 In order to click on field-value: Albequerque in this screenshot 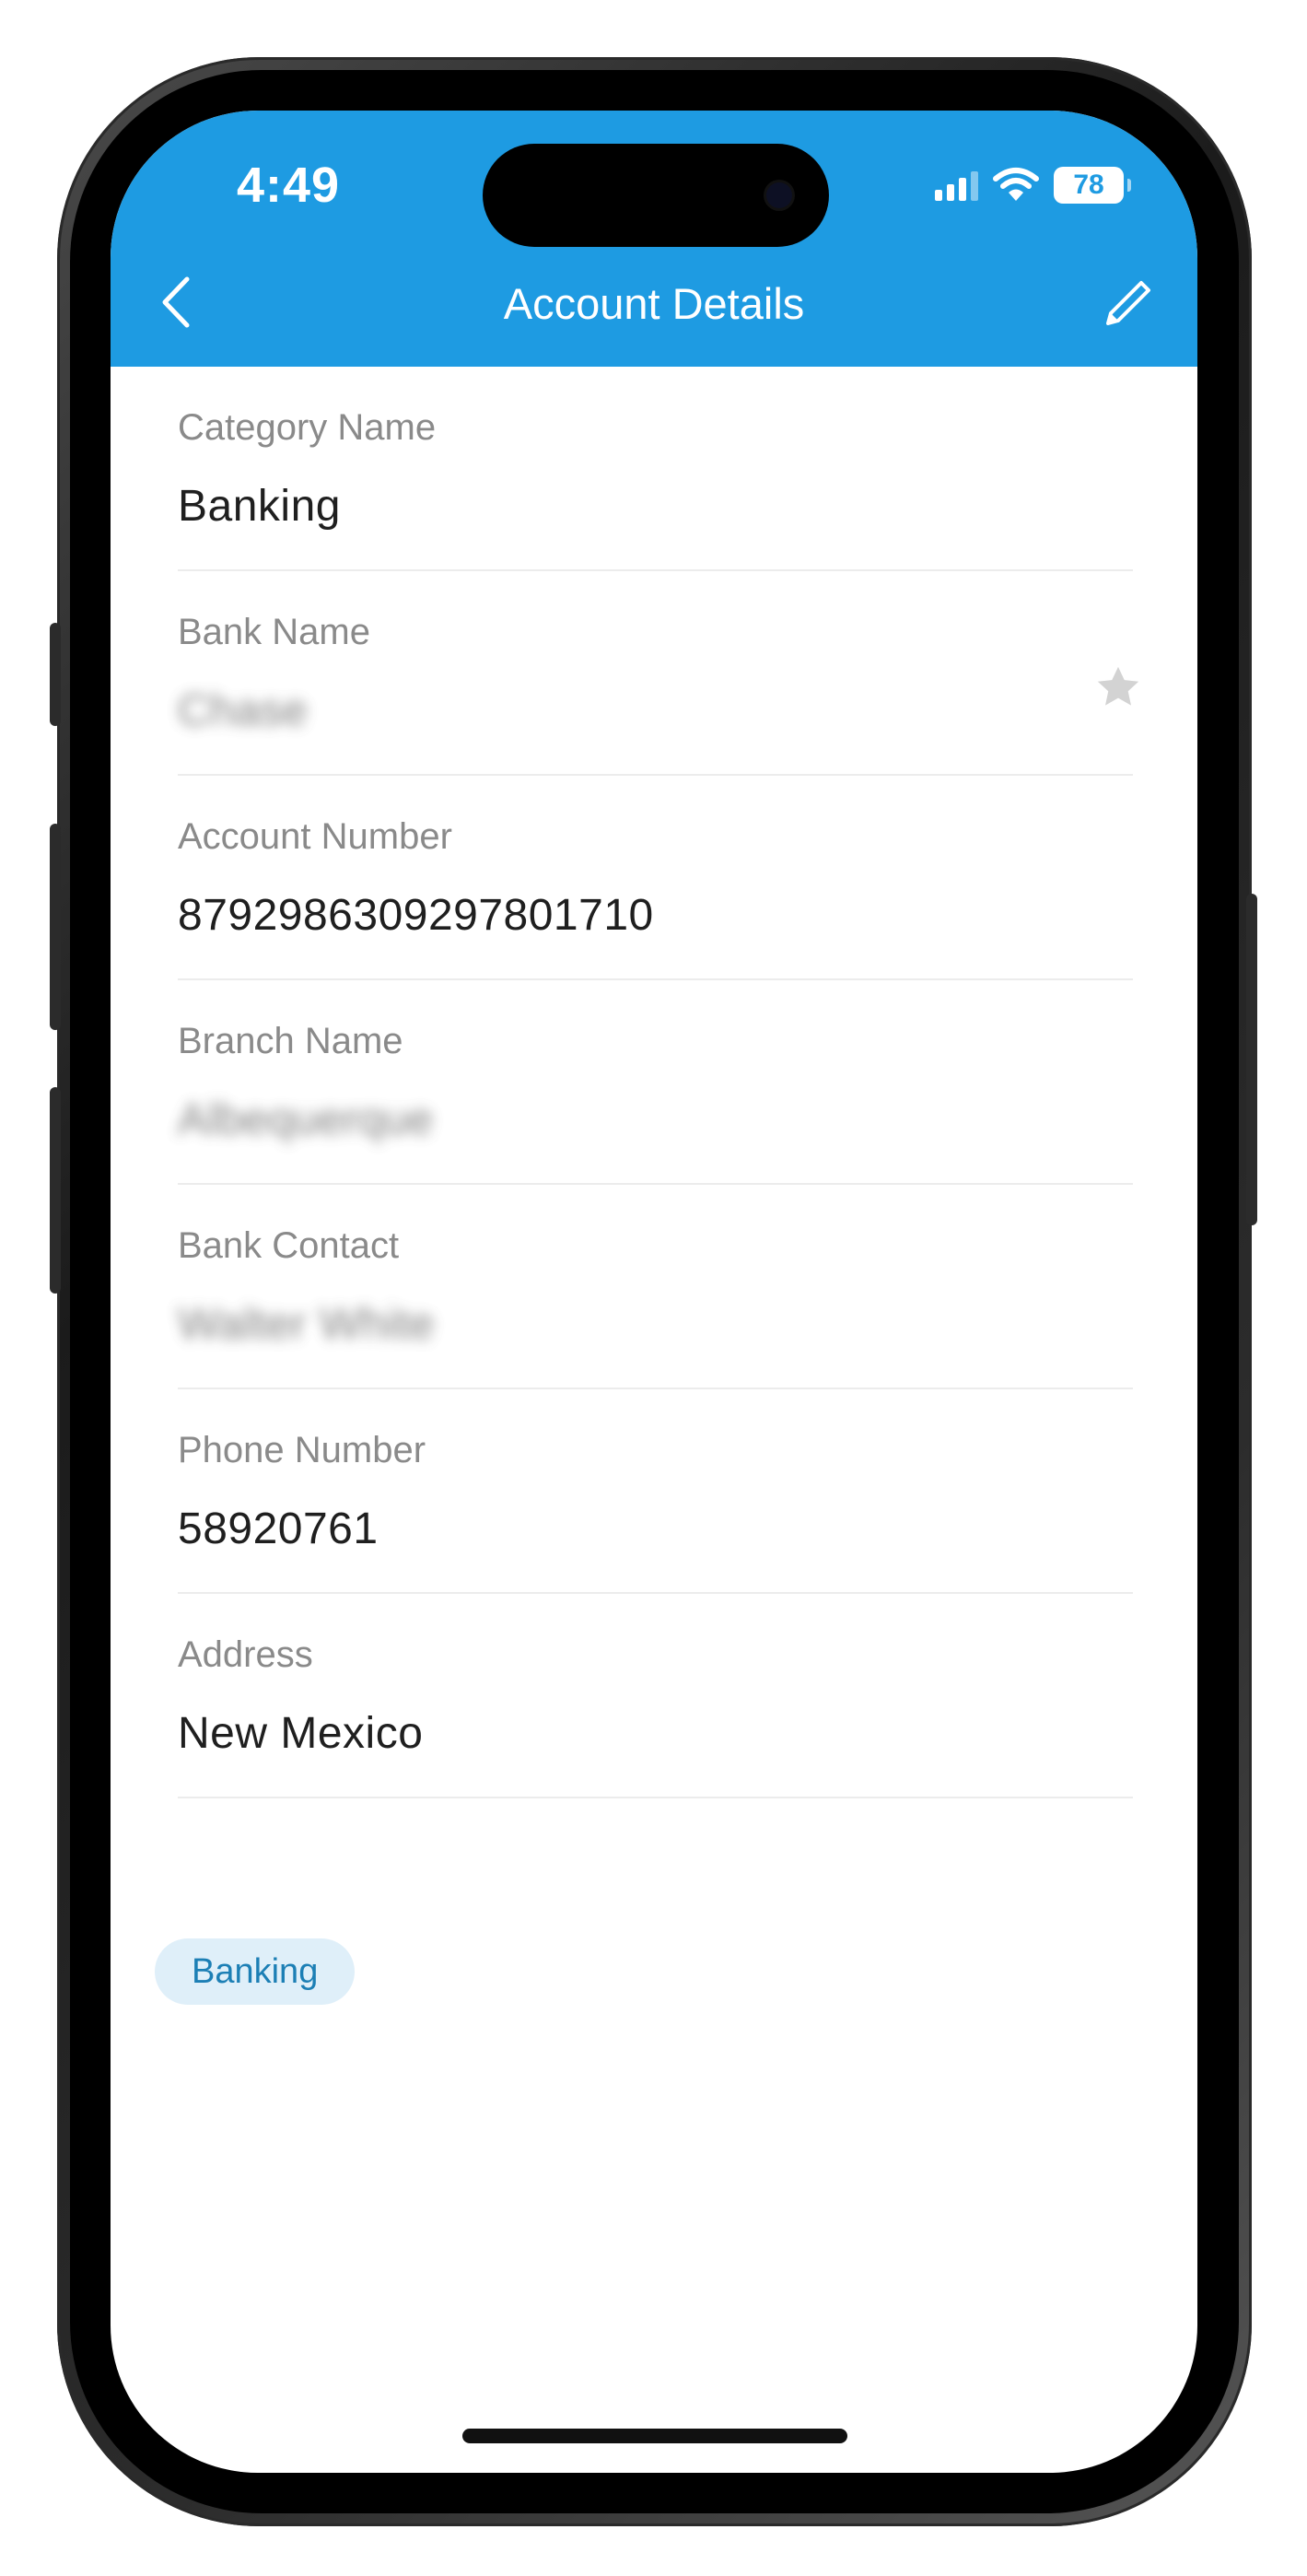, I will do `click(306, 1120)`.